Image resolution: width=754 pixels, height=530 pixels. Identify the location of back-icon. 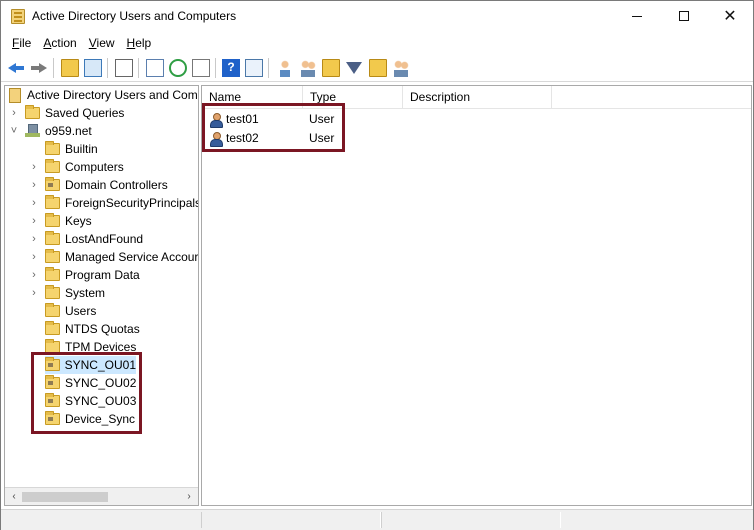
(16, 68).